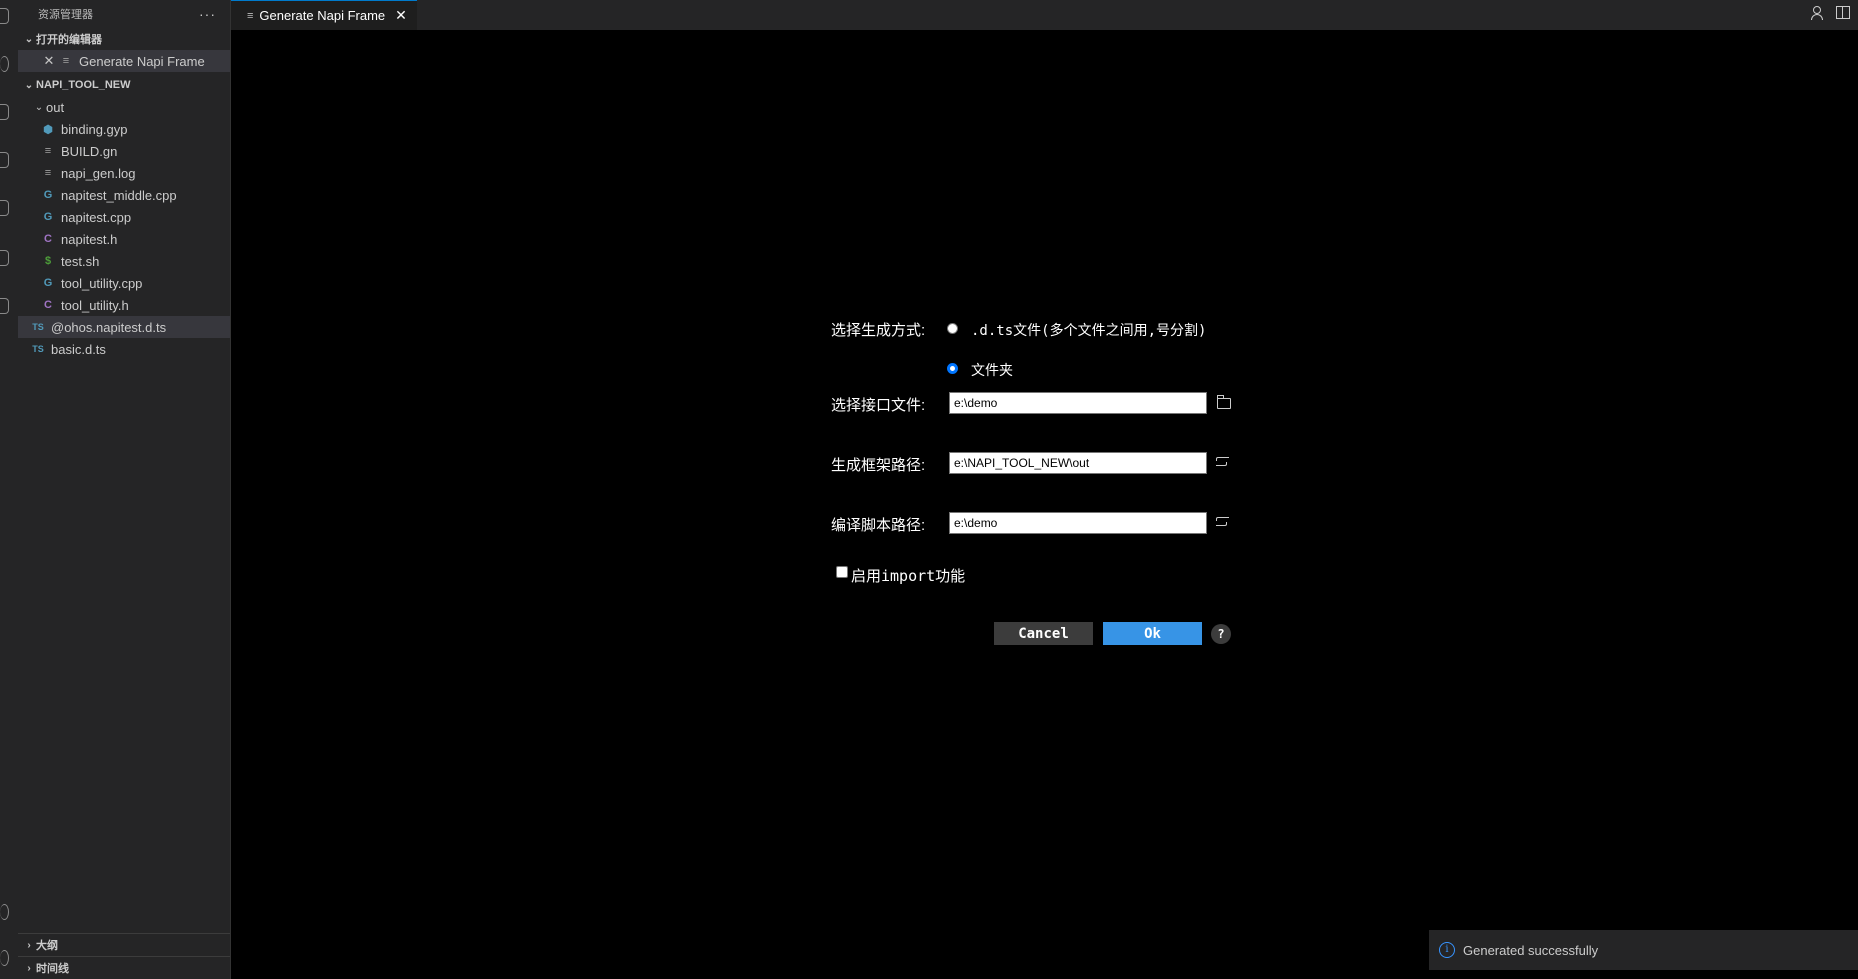 The image size is (1858, 979). I want to click on radio-folder, so click(952, 368).